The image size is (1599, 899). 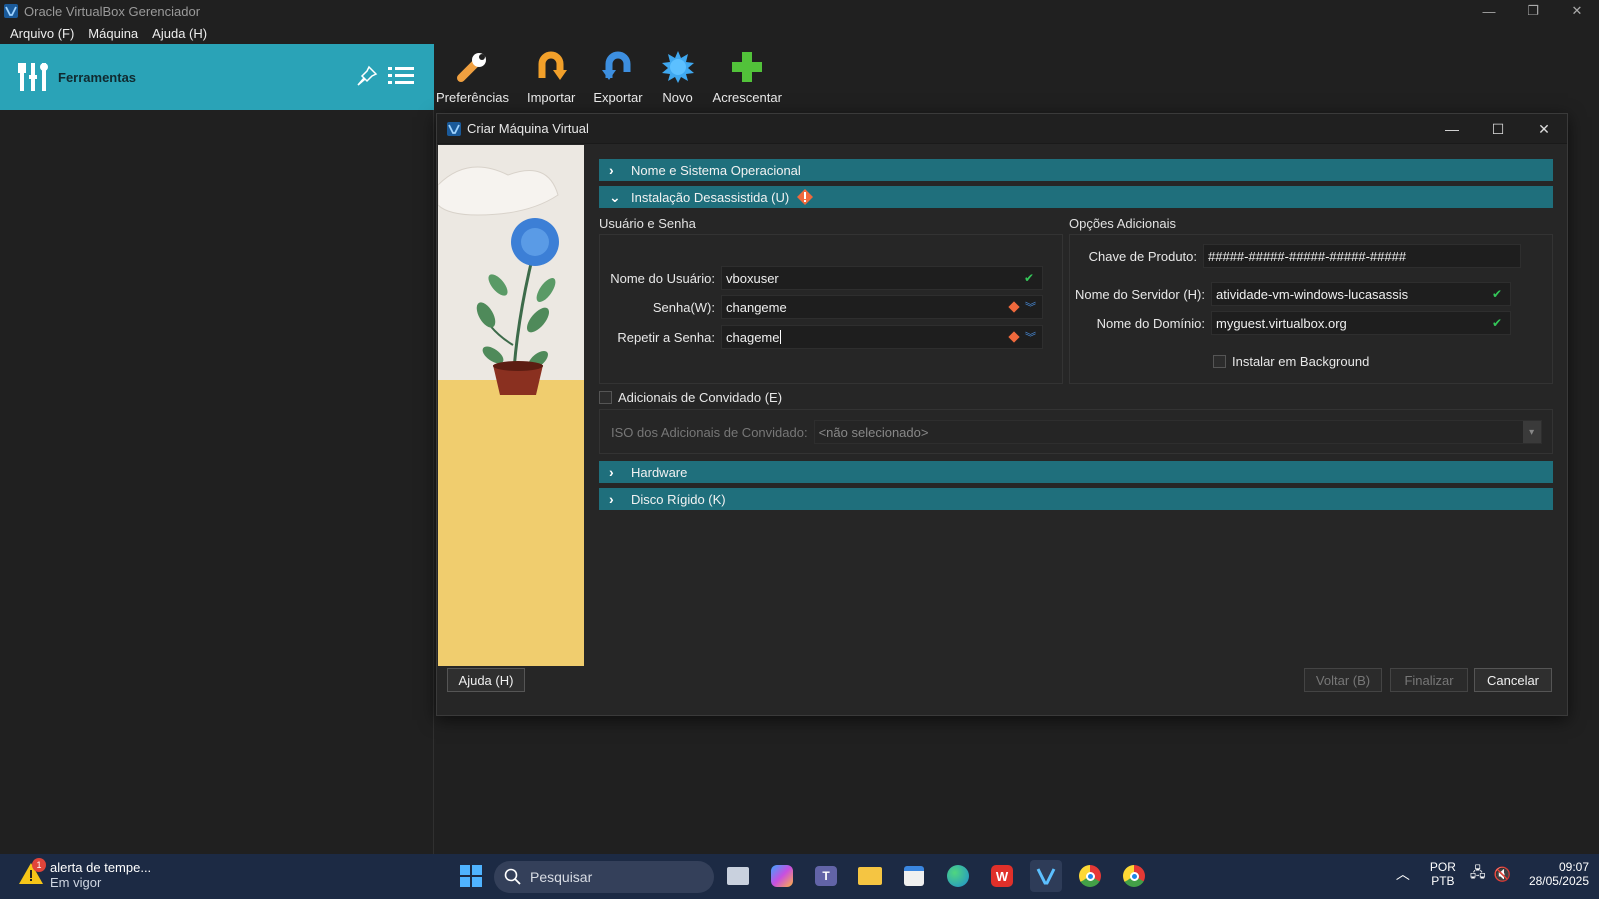 I want to click on volume-muted-icon: 🔇, so click(x=1502, y=874).